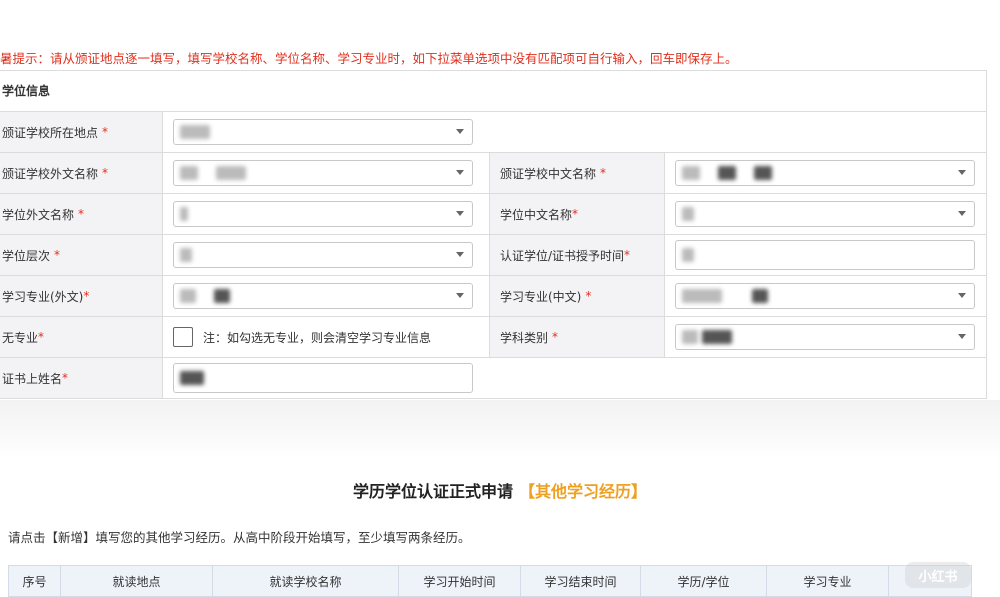  I want to click on form-row-no-major: 无专业 * 注：如勾选无专业，则会清空学习专业信息 学科类别 *, so click(493, 337).